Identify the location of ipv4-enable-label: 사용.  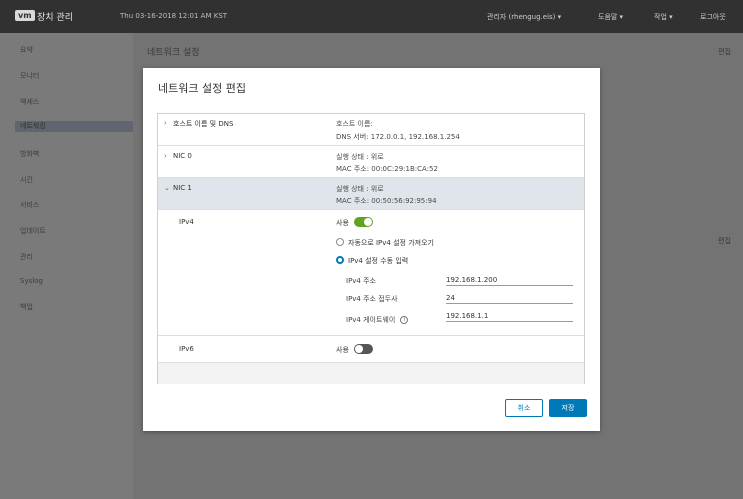
(342, 223).